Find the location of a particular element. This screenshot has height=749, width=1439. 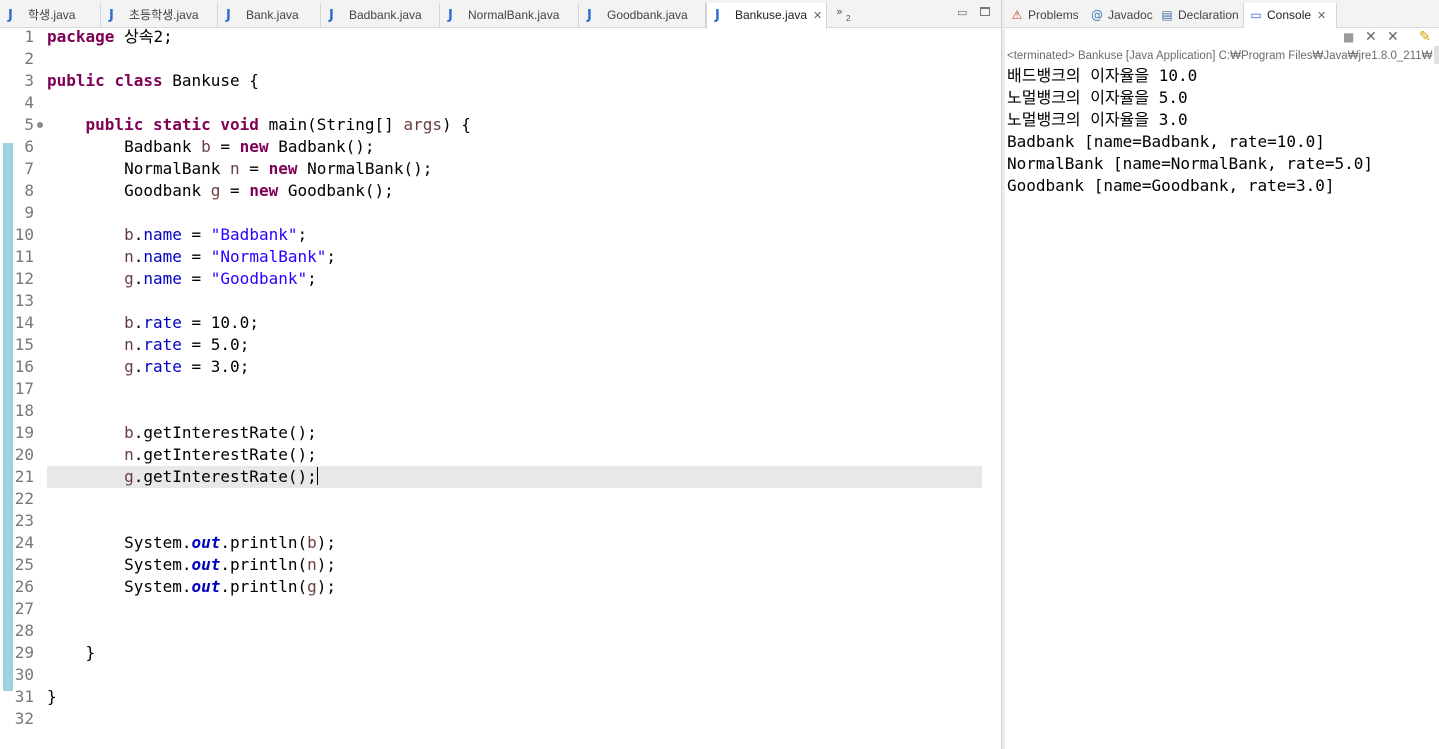

console-output-line: 노멀뱅크의 이자율을 3.0 is located at coordinates (1097, 119).